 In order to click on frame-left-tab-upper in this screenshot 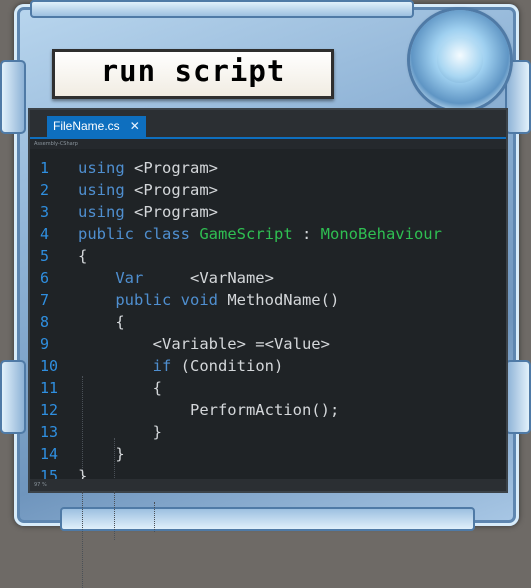, I will do `click(13, 97)`.